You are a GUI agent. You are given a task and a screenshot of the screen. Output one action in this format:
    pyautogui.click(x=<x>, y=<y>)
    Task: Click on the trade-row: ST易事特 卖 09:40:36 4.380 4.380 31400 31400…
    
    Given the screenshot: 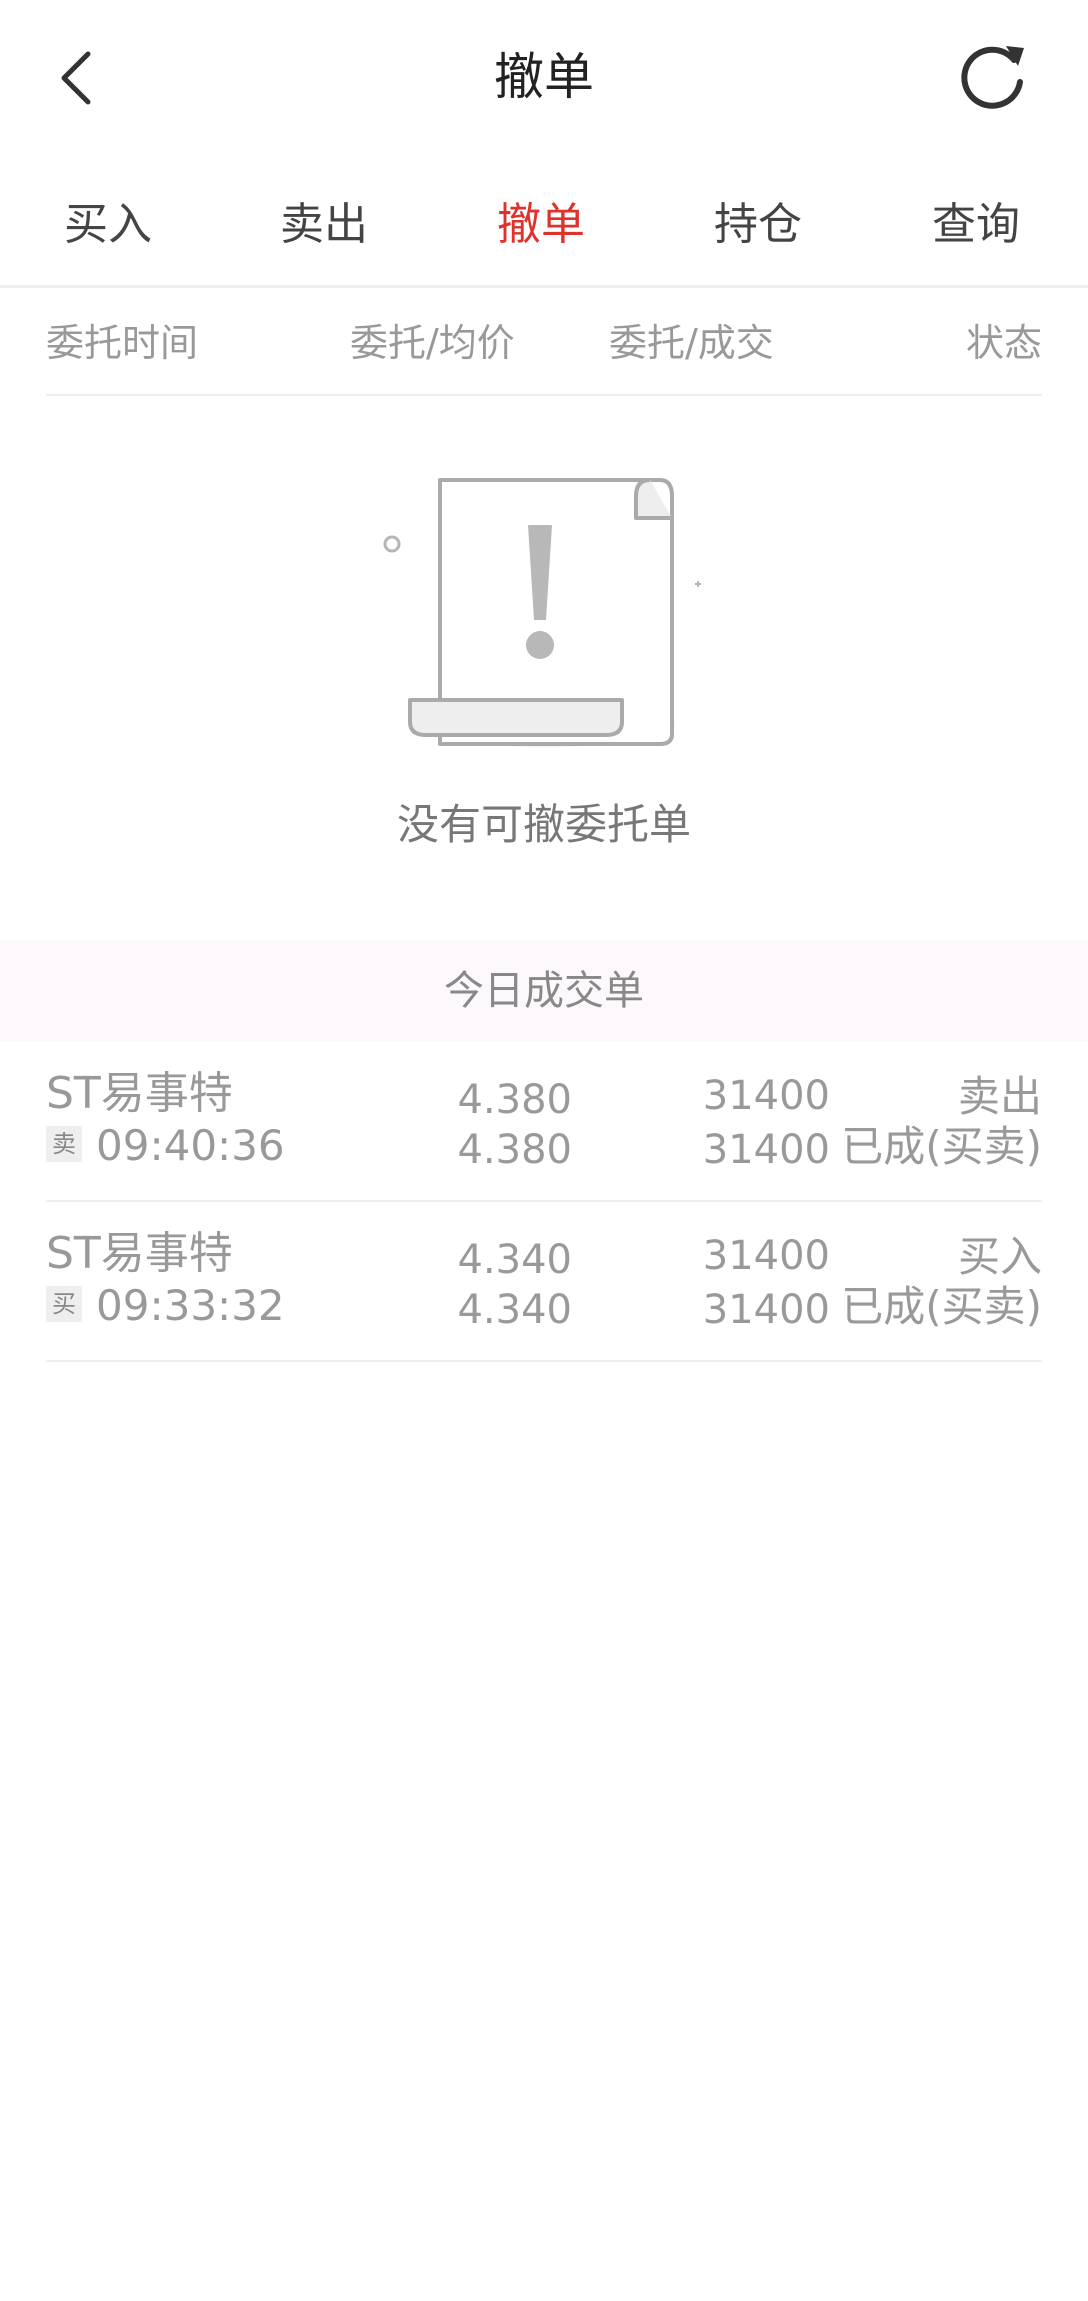 What is the action you would take?
    pyautogui.click(x=544, y=1122)
    